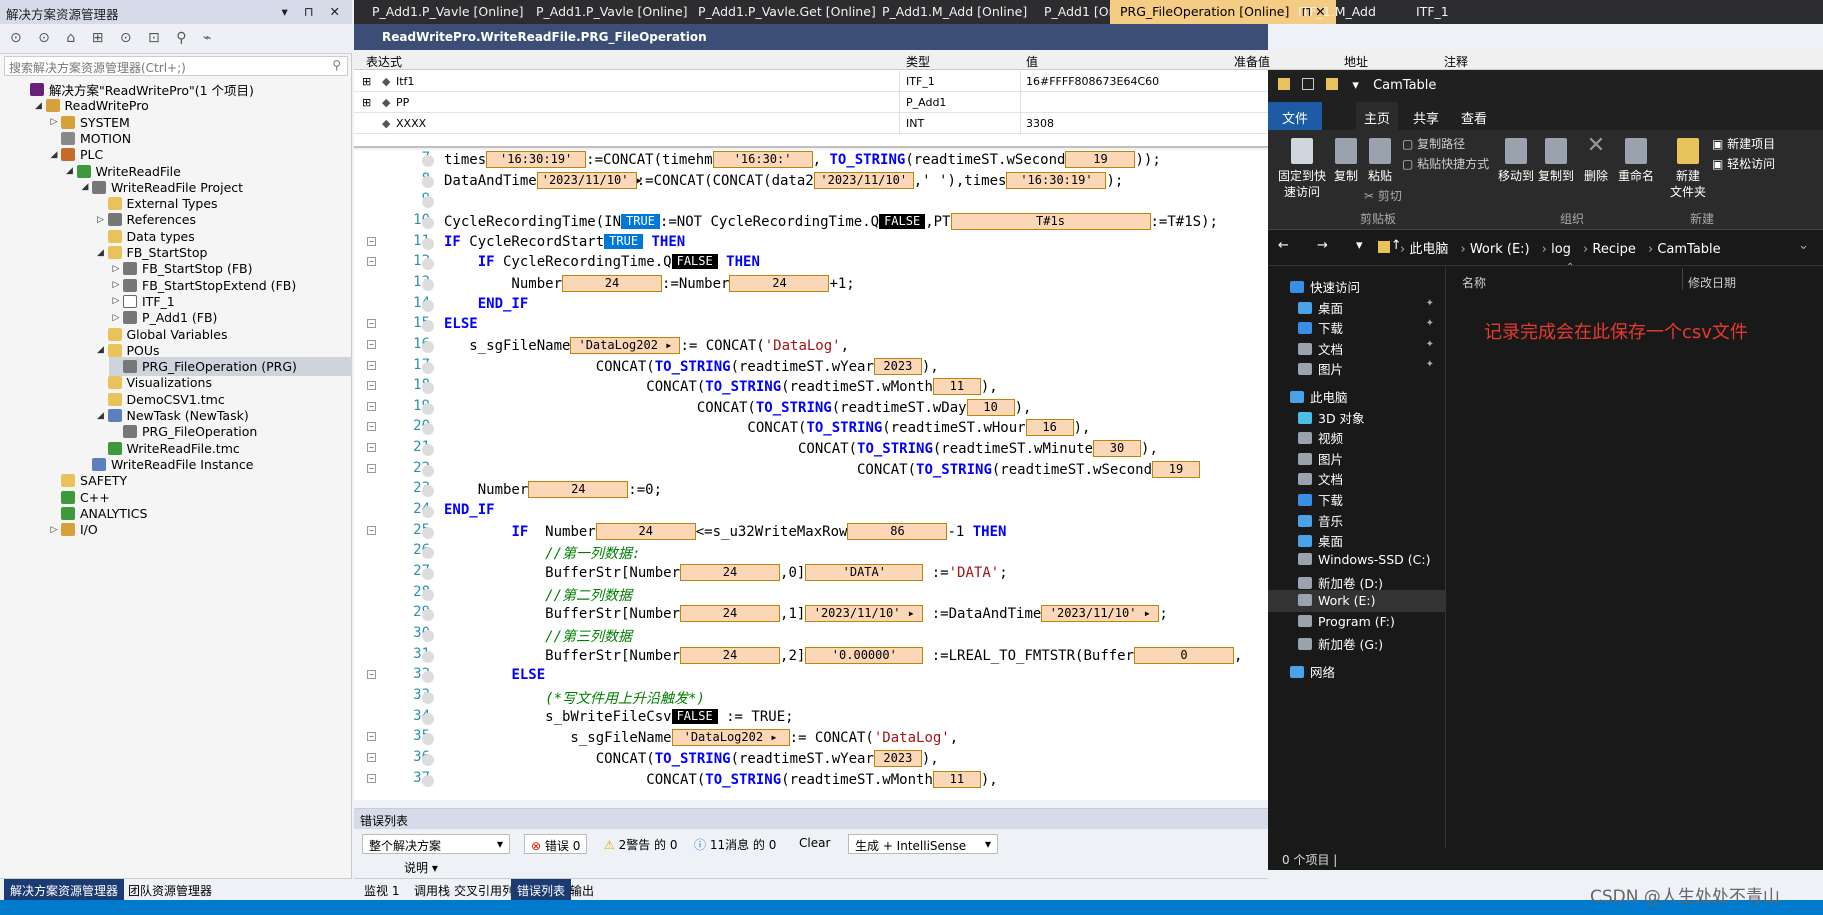 The height and width of the screenshot is (915, 1823). What do you see at coordinates (1357, 560) in the screenshot?
I see `nav-item: Windows-SSD (C:)` at bounding box center [1357, 560].